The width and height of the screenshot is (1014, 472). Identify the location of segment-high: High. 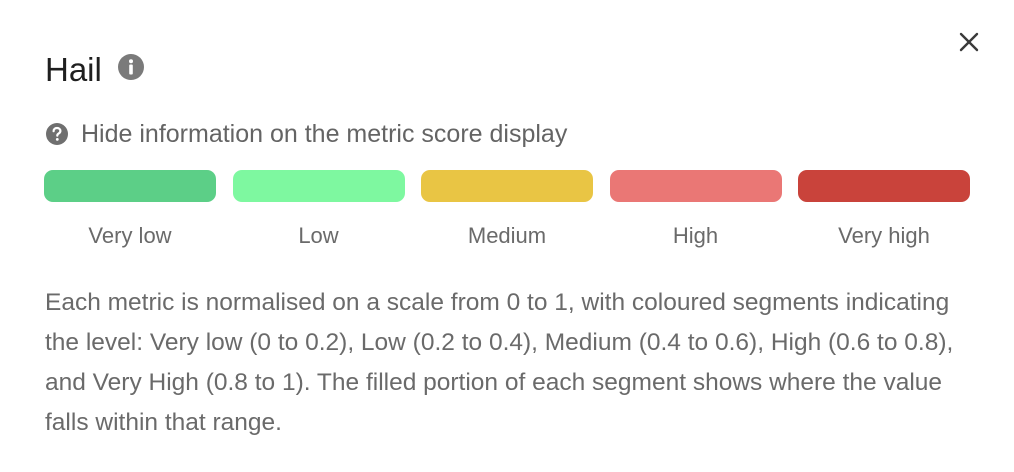
(695, 210).